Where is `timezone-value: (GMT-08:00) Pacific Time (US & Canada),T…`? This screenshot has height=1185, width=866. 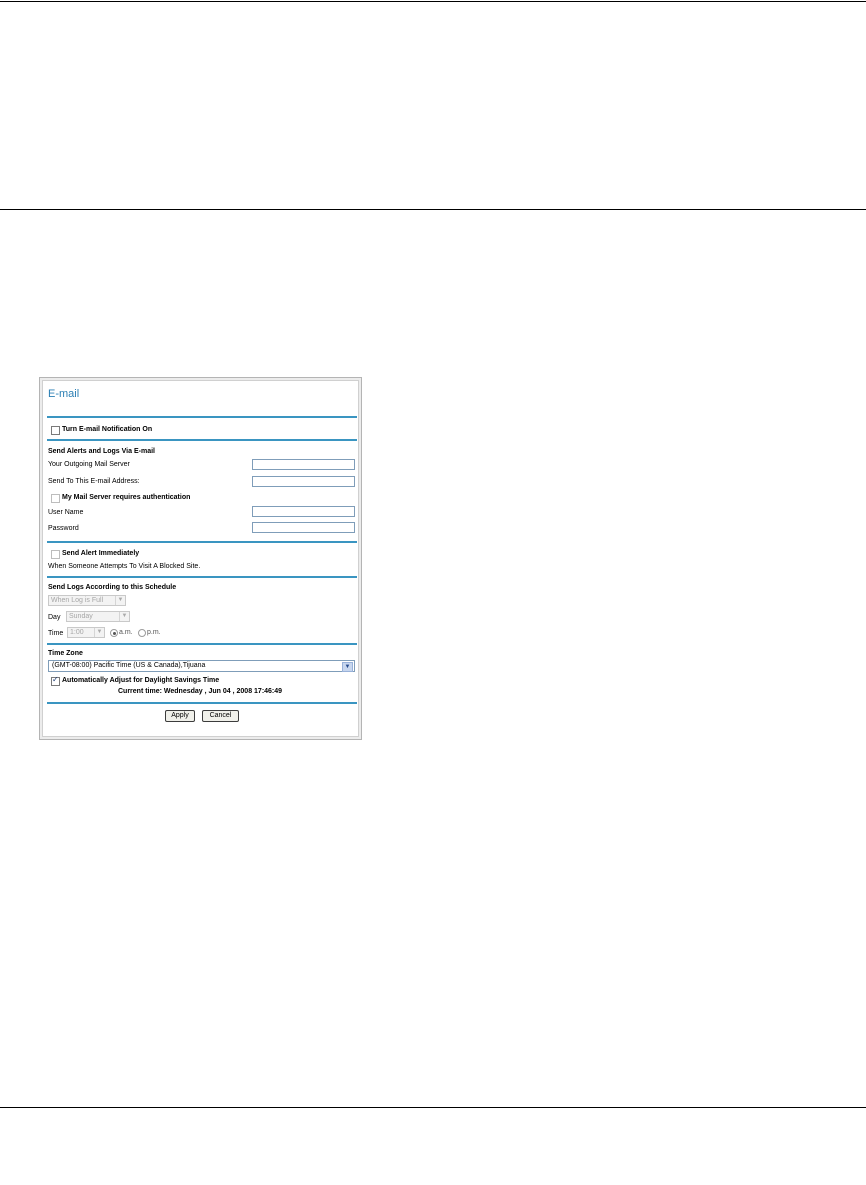
timezone-value: (GMT-08:00) Pacific Time (US & Canada),T… is located at coordinates (129, 665).